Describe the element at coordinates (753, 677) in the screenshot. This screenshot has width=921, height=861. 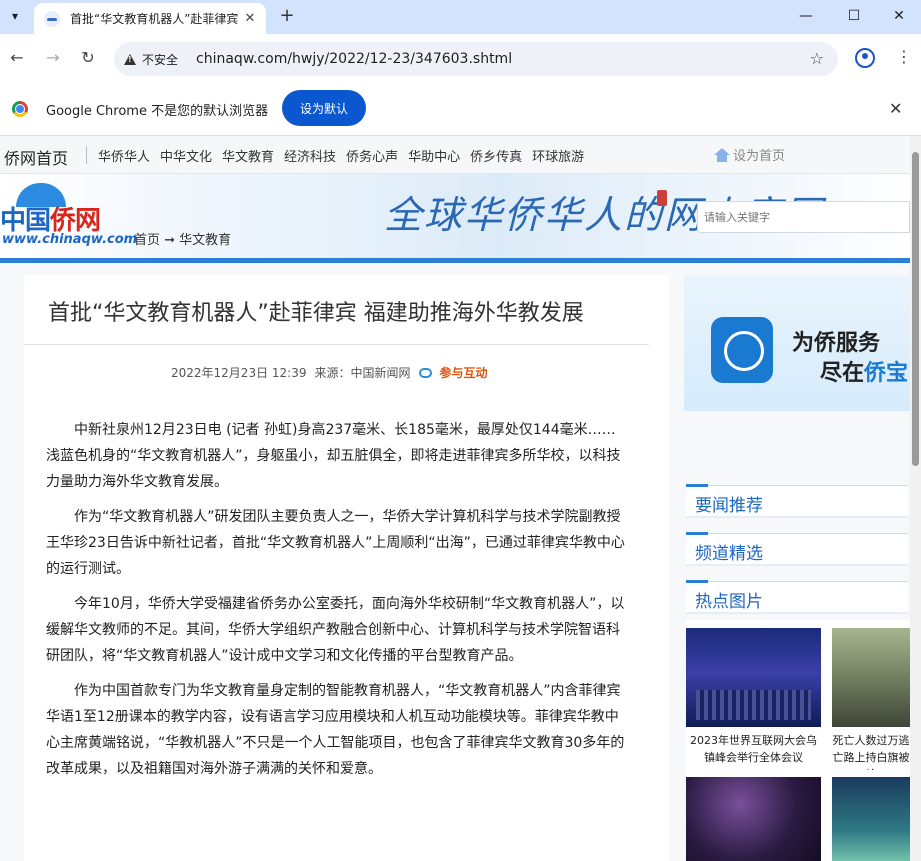
I see `hot-photo-conference` at that location.